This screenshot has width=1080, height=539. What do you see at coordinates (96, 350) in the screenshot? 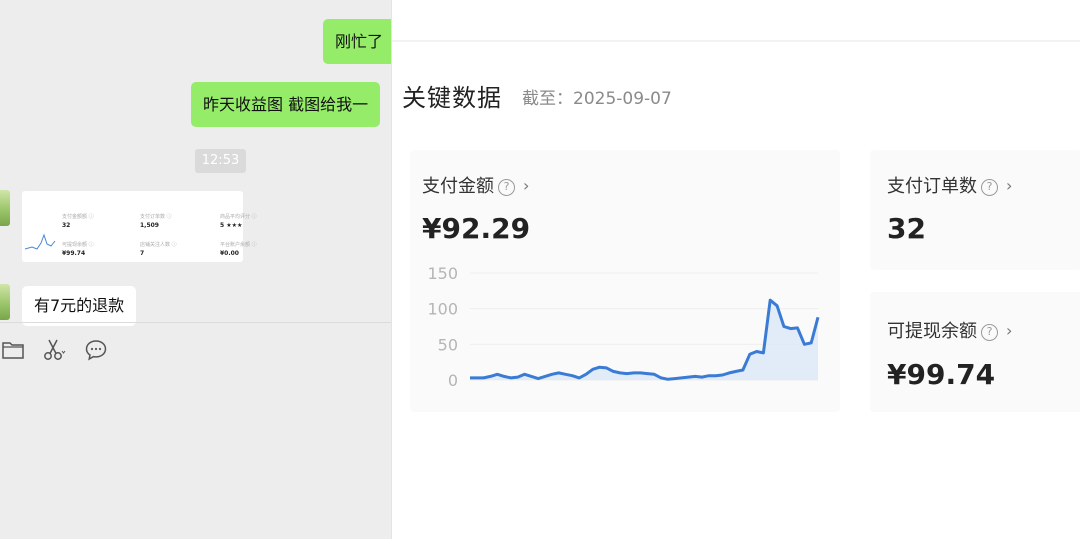
I see `chat-bubble-icon` at bounding box center [96, 350].